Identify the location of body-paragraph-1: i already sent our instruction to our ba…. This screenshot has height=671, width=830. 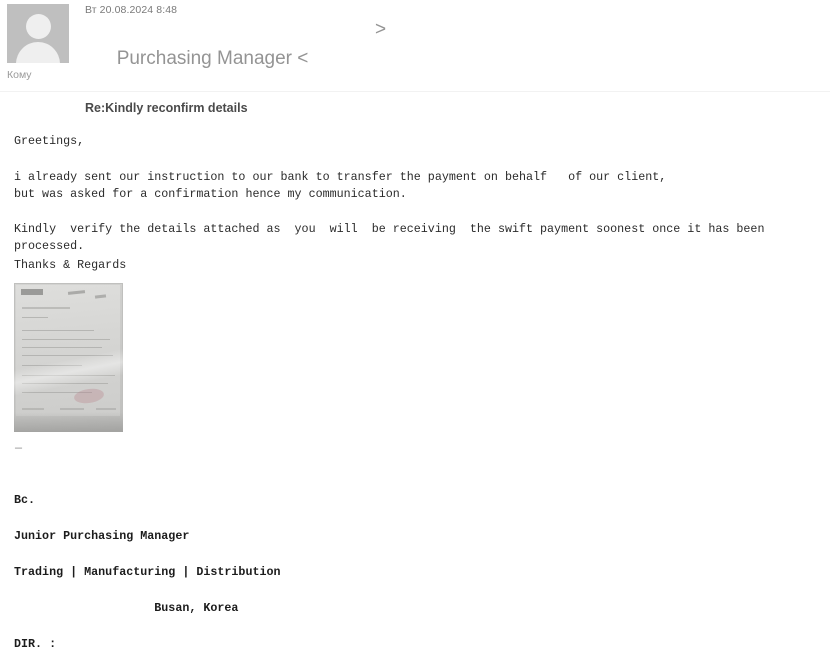
(340, 185).